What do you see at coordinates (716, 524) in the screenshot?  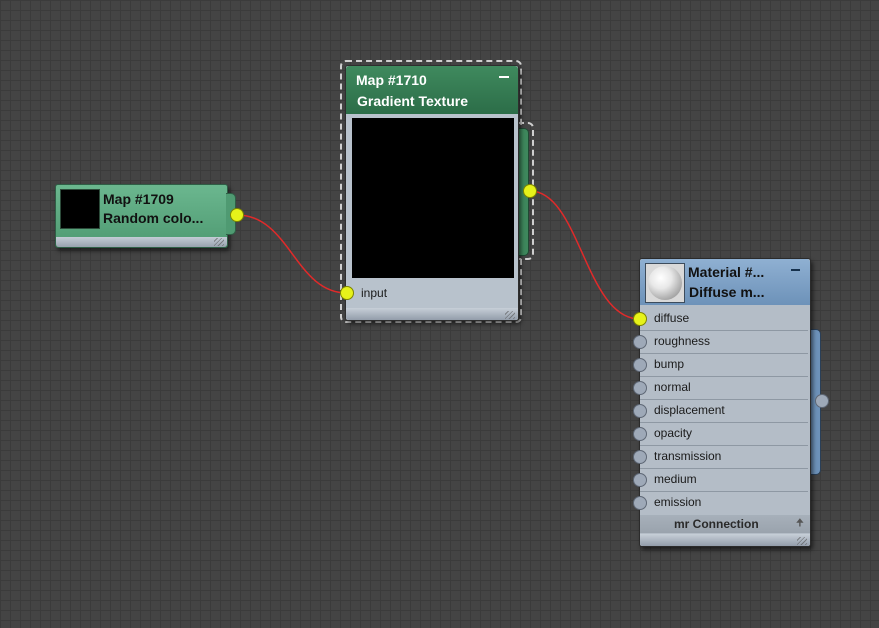 I see `mr-connection-label: mr Connection` at bounding box center [716, 524].